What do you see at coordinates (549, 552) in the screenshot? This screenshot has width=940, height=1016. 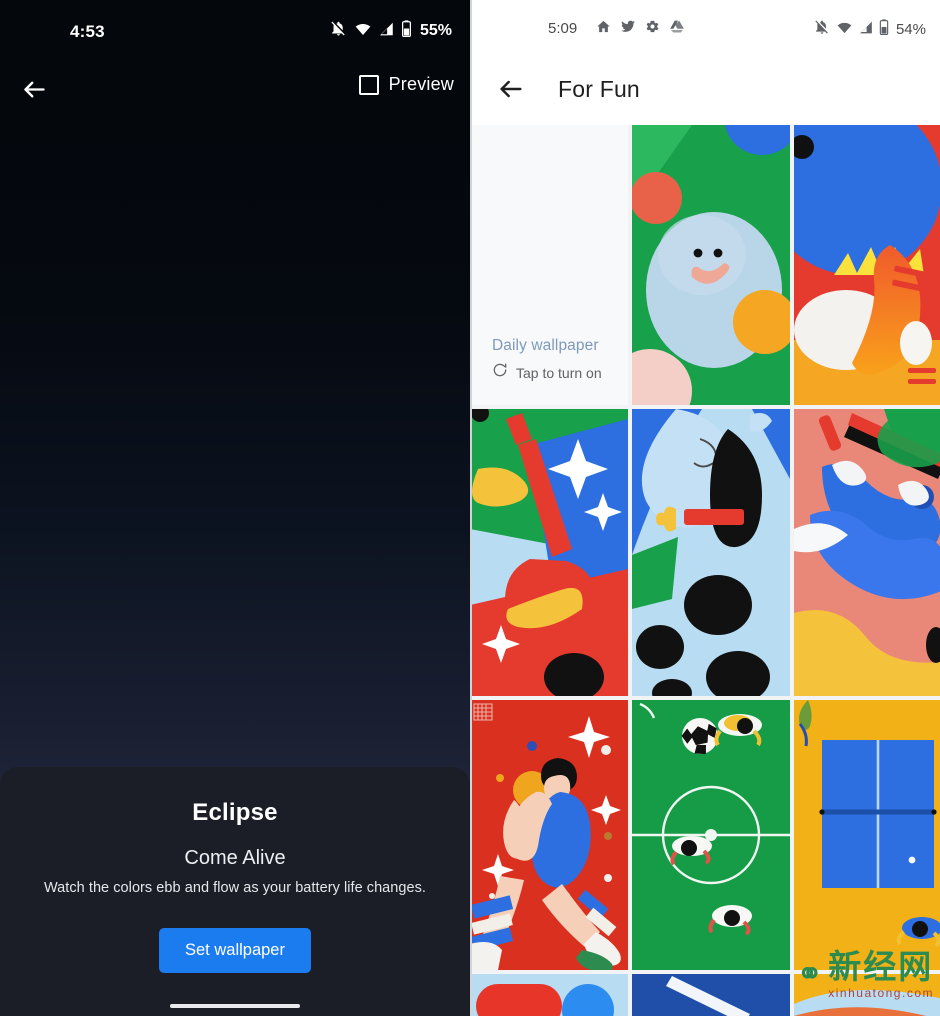 I see `wallpaper-thumb-guitar-hands` at bounding box center [549, 552].